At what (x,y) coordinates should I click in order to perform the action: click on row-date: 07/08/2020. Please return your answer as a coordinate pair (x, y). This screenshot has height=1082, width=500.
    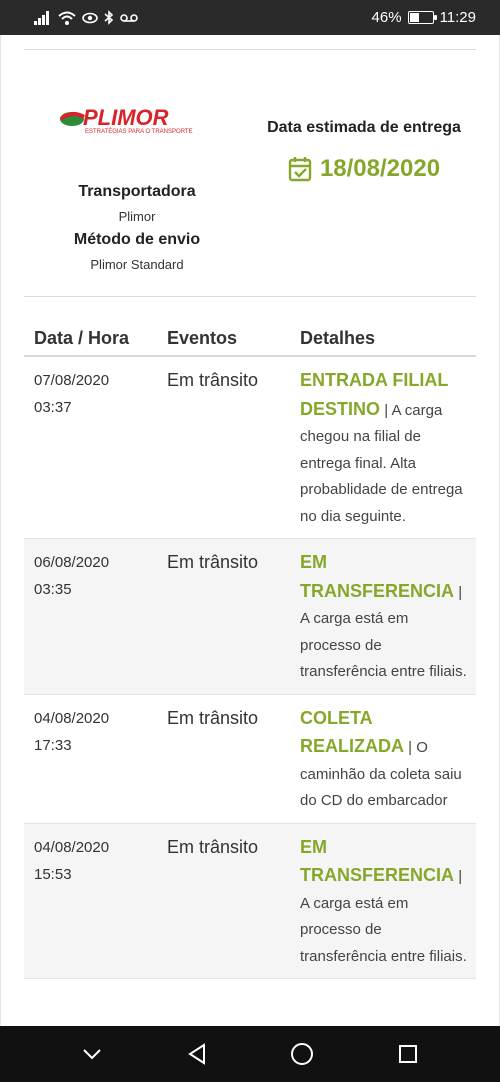
    Looking at the image, I should click on (72, 380).